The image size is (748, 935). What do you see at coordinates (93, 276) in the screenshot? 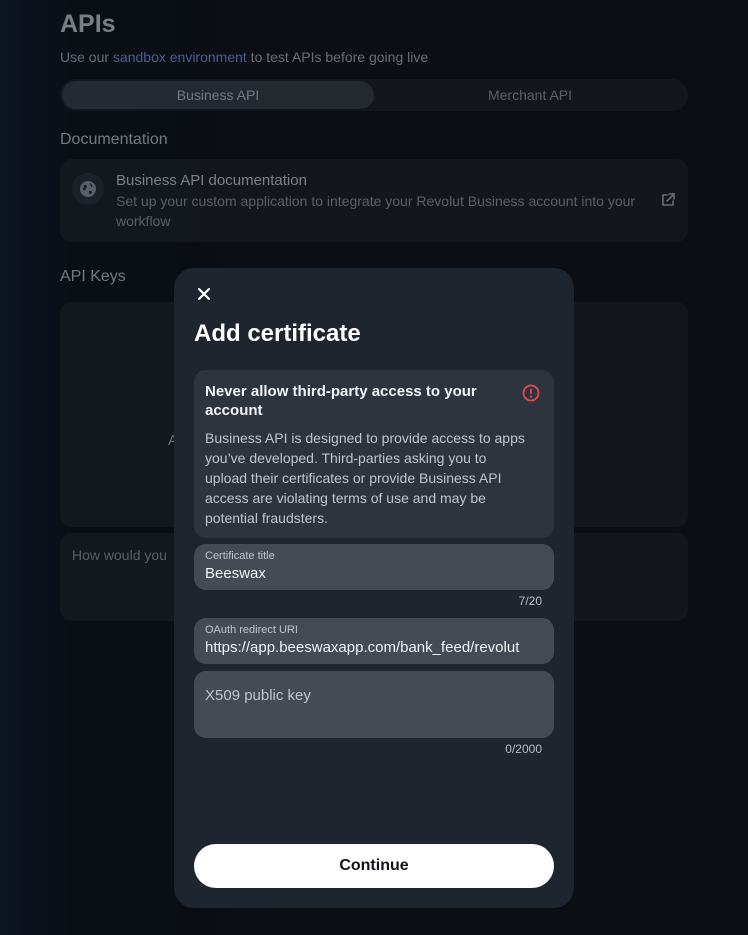
I see `api-keys-heading: API Keys` at bounding box center [93, 276].